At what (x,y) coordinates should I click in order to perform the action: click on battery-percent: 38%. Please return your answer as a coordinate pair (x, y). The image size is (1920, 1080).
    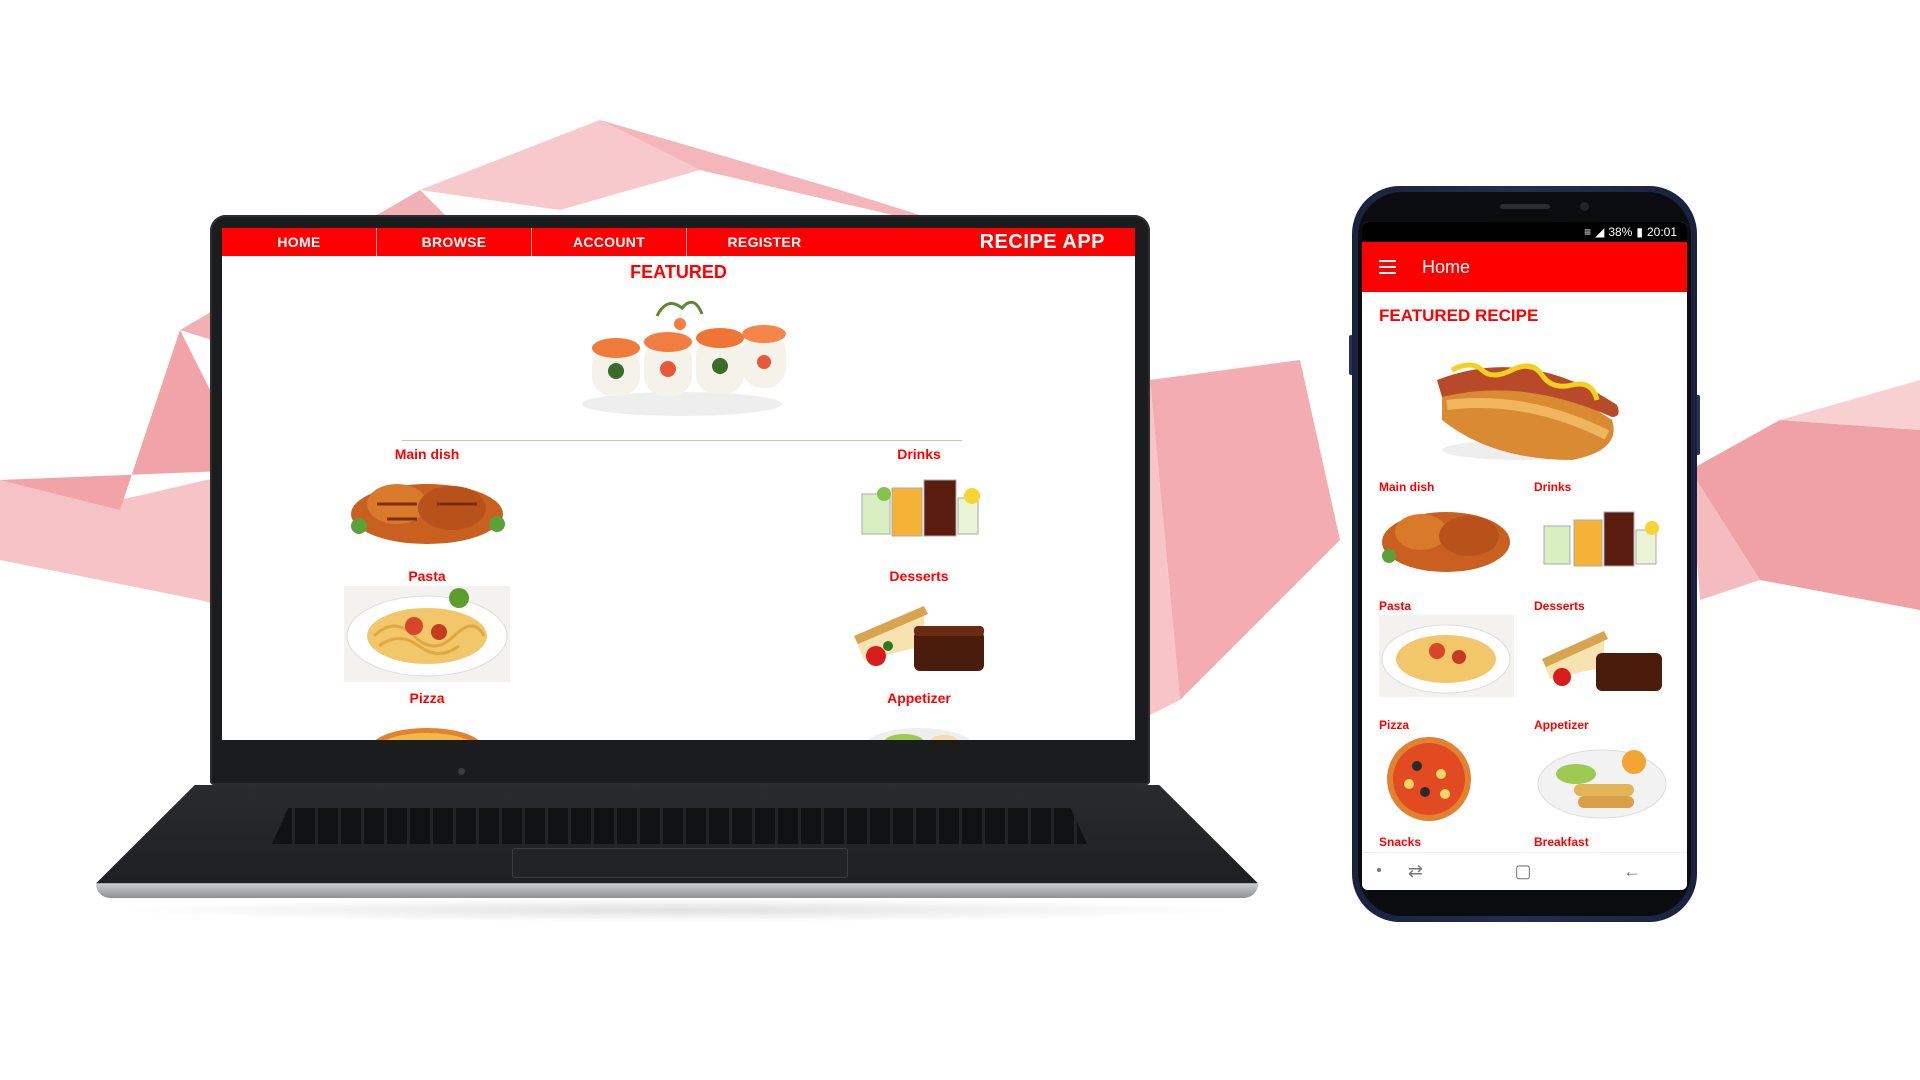
    Looking at the image, I should click on (1620, 232).